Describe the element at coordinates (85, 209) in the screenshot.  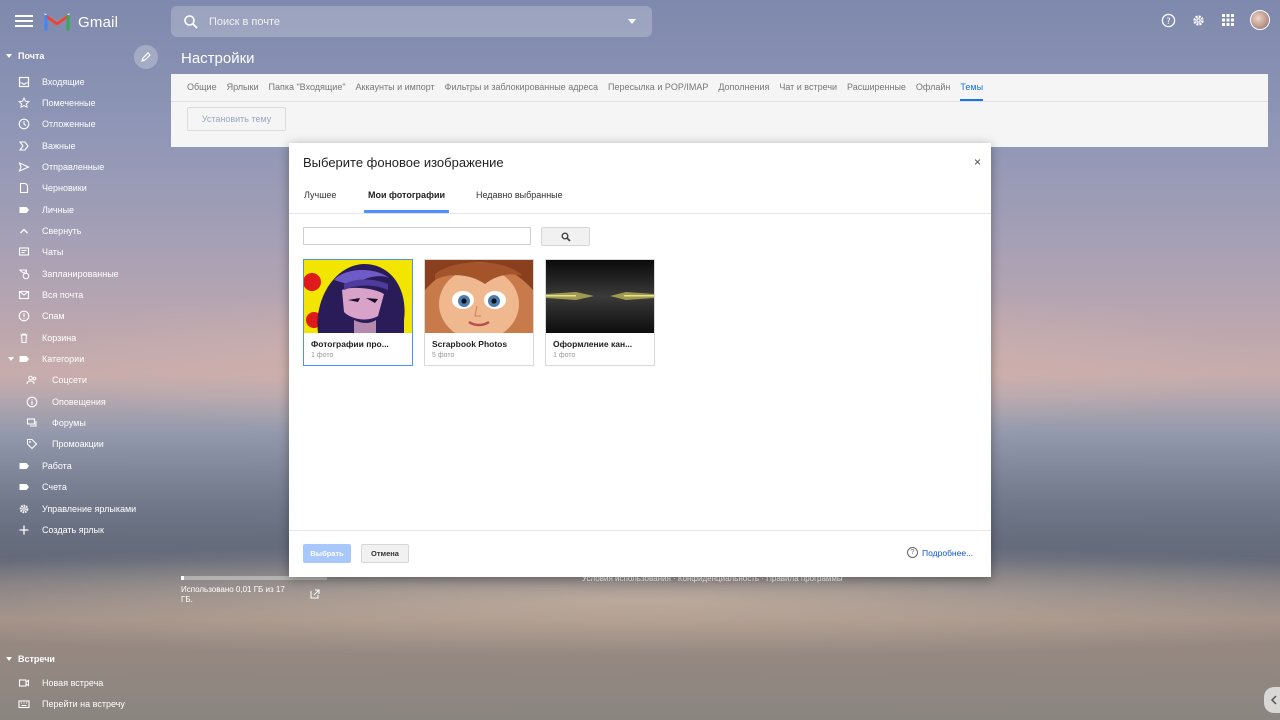
I see `sidebar-item-6: Личные` at that location.